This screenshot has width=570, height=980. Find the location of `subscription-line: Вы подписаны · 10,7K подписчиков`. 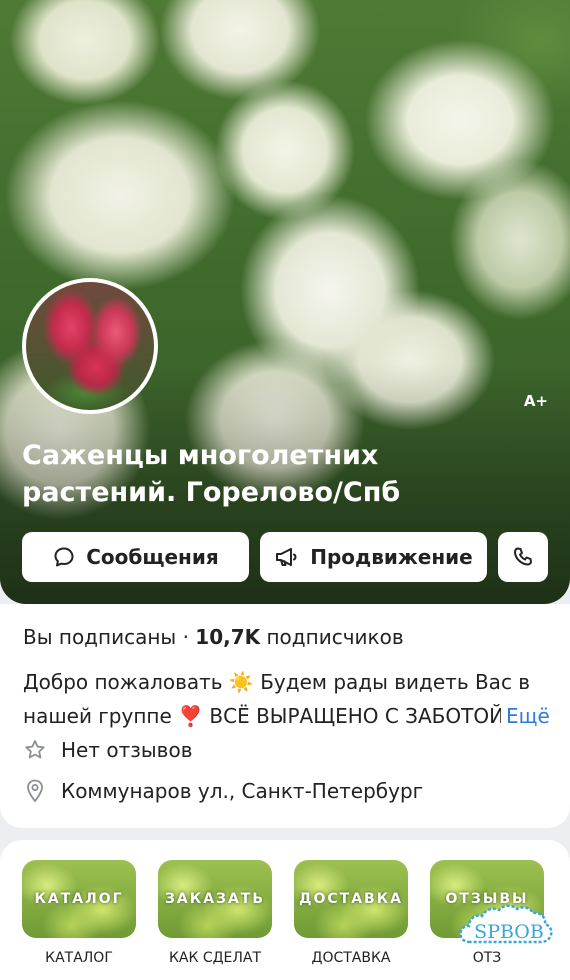

subscription-line: Вы подписаны · 10,7K подписчиков is located at coordinates (213, 637).